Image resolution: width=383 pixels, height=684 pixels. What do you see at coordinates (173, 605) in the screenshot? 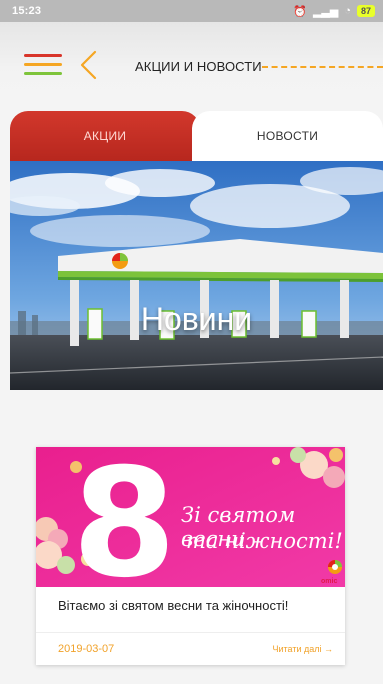
I see `news-summary: Вітаємо зі святом весни та жіночності!` at bounding box center [173, 605].